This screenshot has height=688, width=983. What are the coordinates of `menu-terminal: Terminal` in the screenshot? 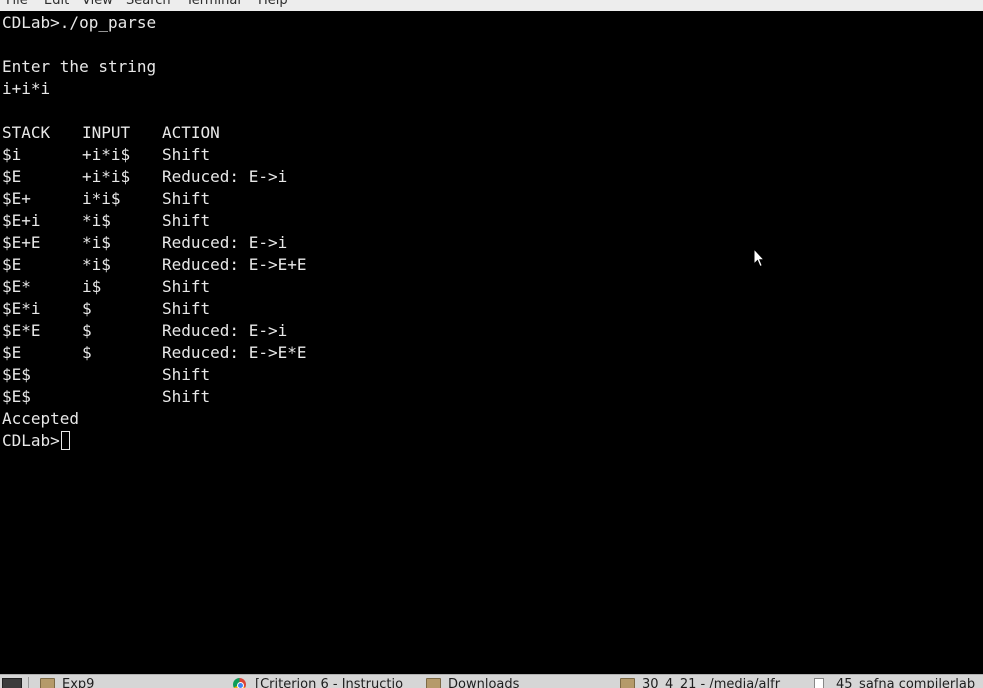 It's located at (213, 5).